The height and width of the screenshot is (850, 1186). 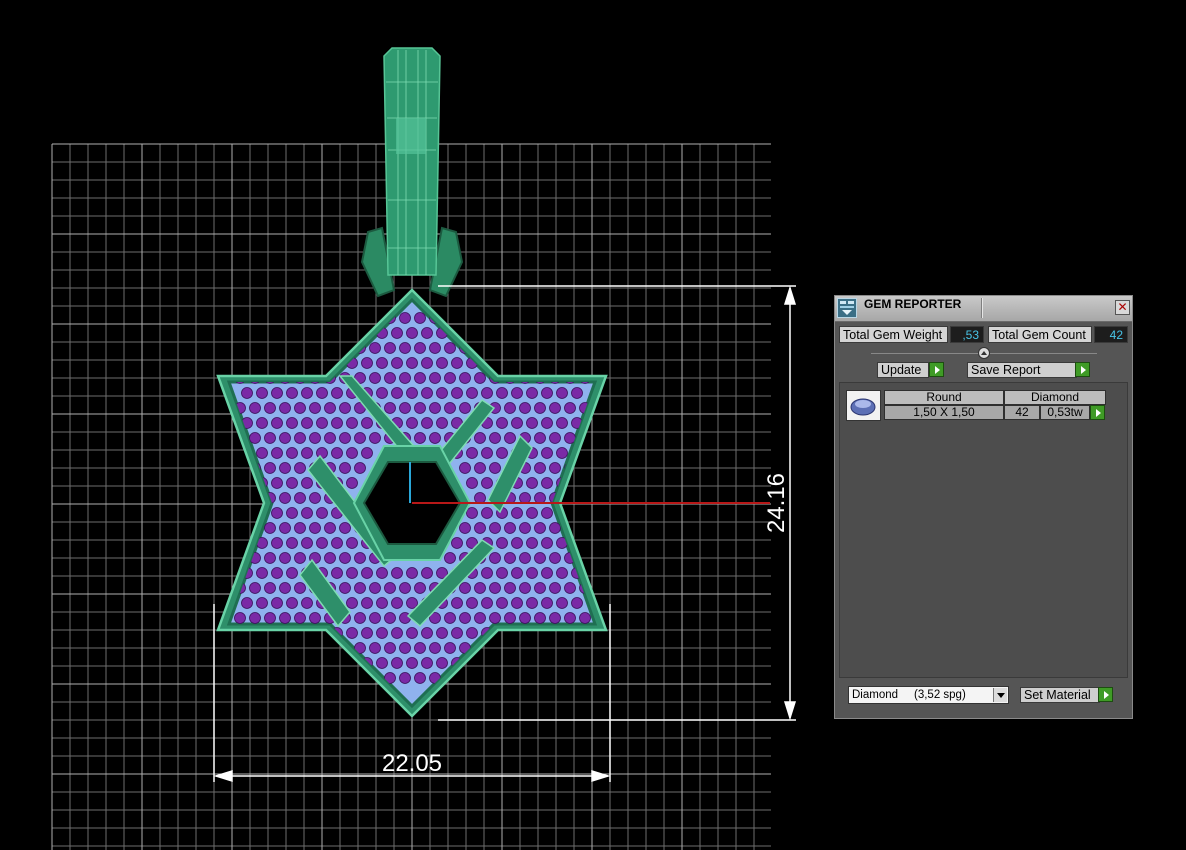 I want to click on gem-thumbnail-icon, so click(x=863, y=405).